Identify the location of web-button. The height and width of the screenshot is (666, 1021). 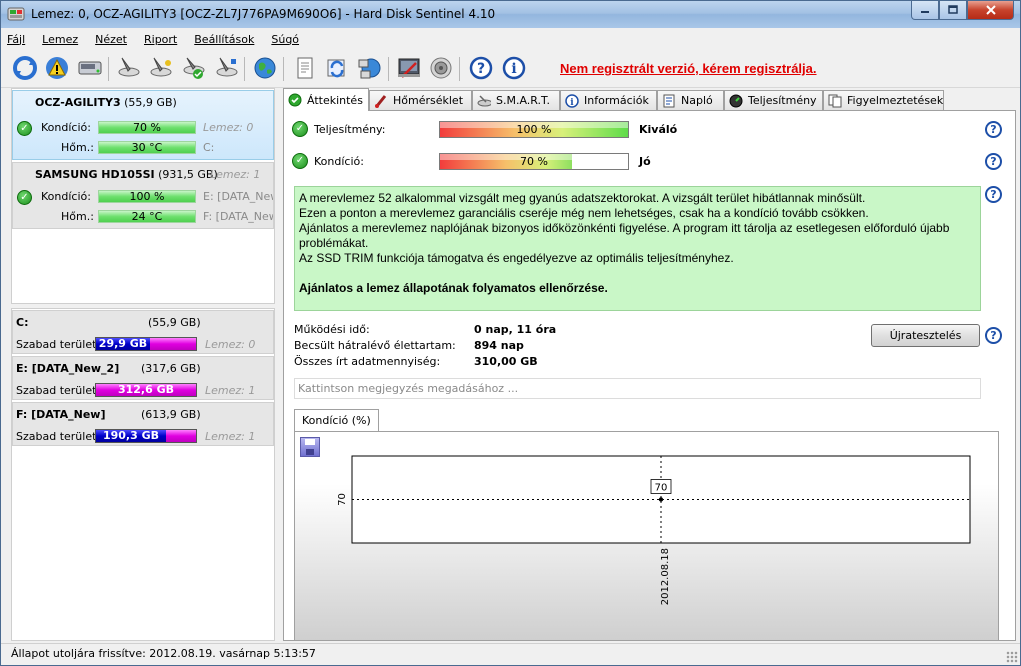
(265, 68).